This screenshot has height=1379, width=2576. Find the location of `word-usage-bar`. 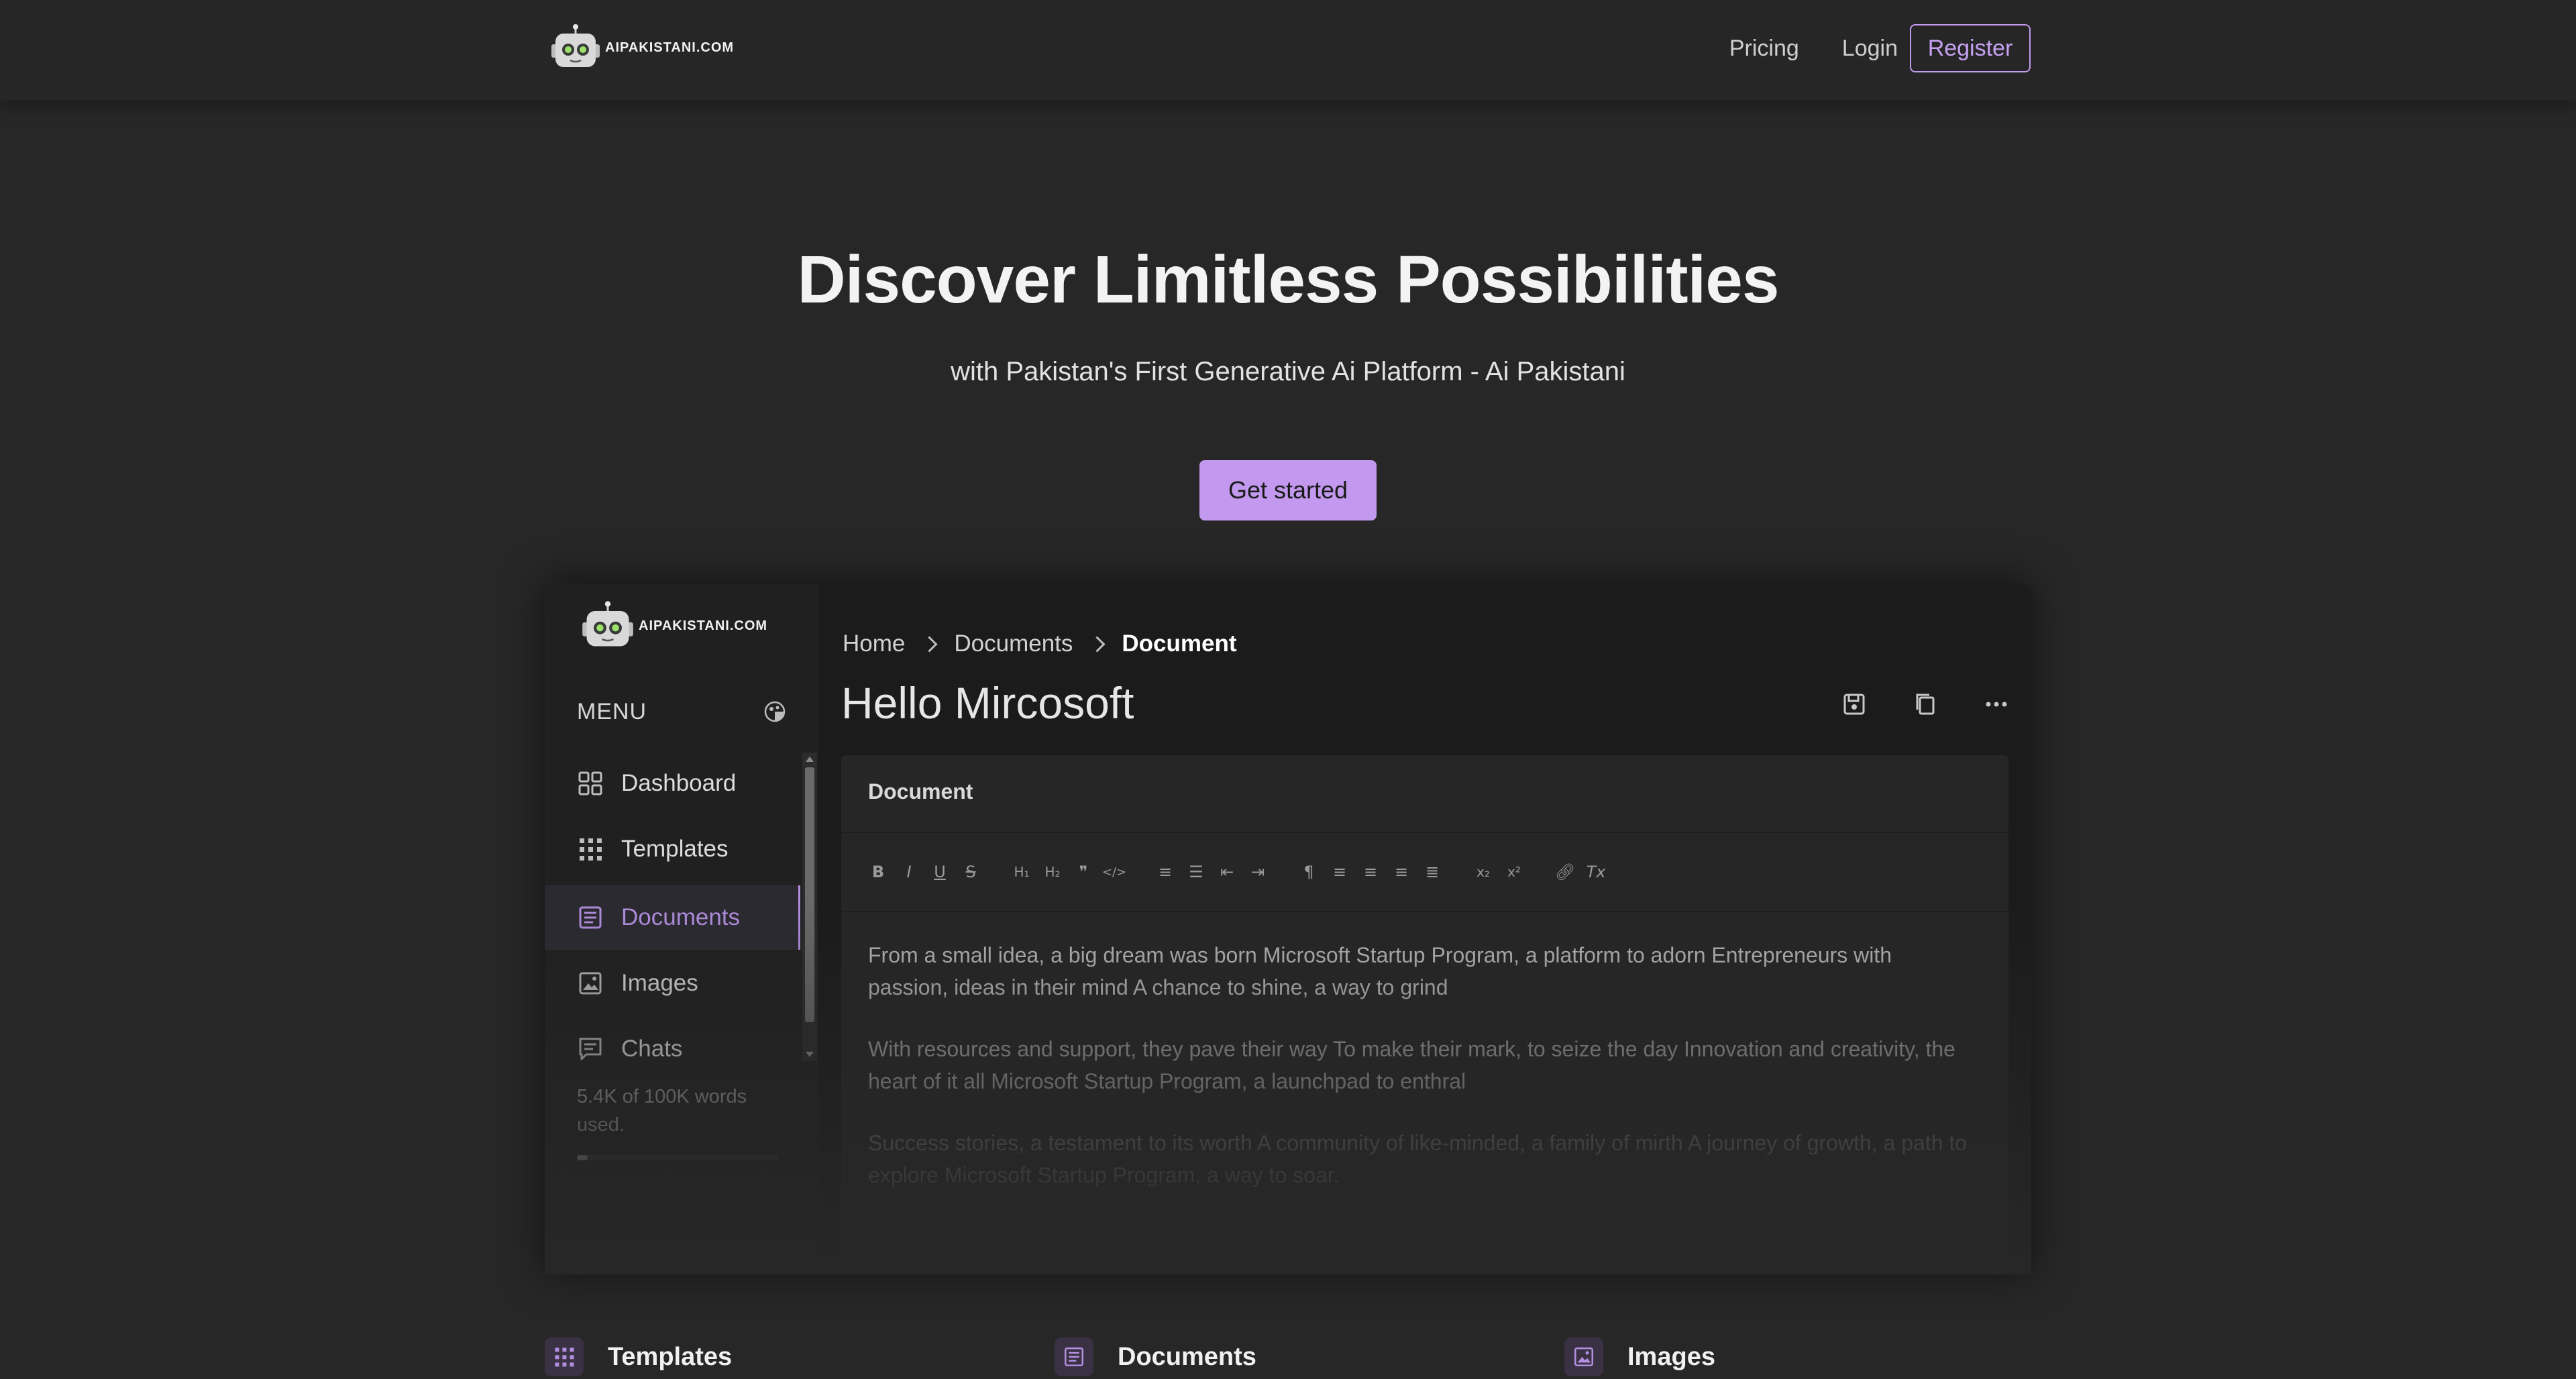

word-usage-bar is located at coordinates (677, 1157).